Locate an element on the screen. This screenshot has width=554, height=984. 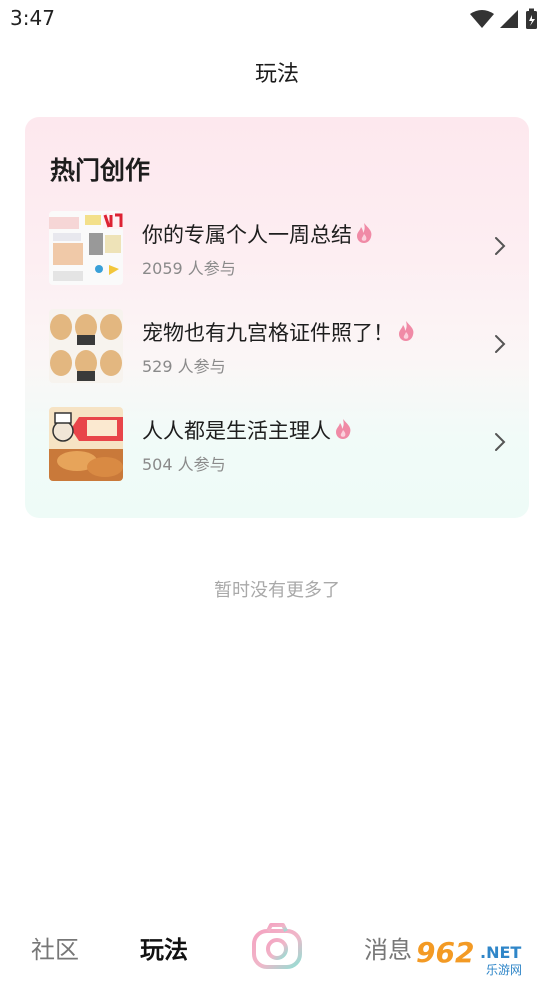
pet-id-photo-thumbnail is located at coordinates (86, 346).